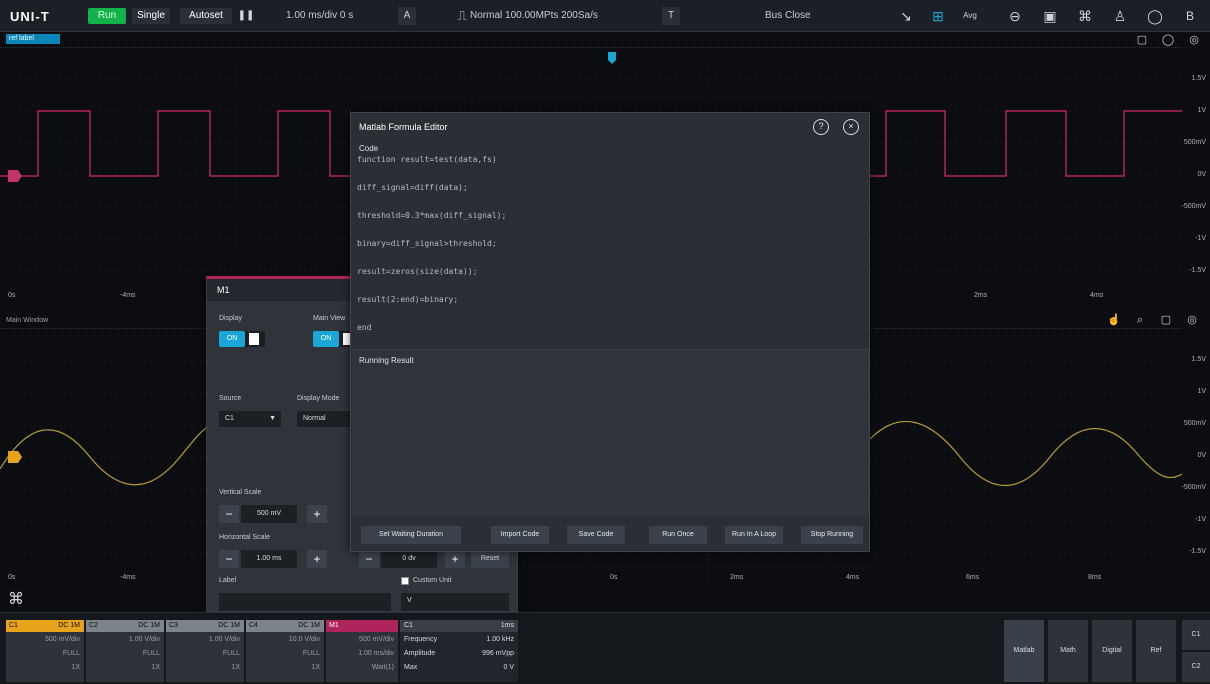 This screenshot has width=1210, height=684. I want to click on single-button: Single, so click(151, 16).